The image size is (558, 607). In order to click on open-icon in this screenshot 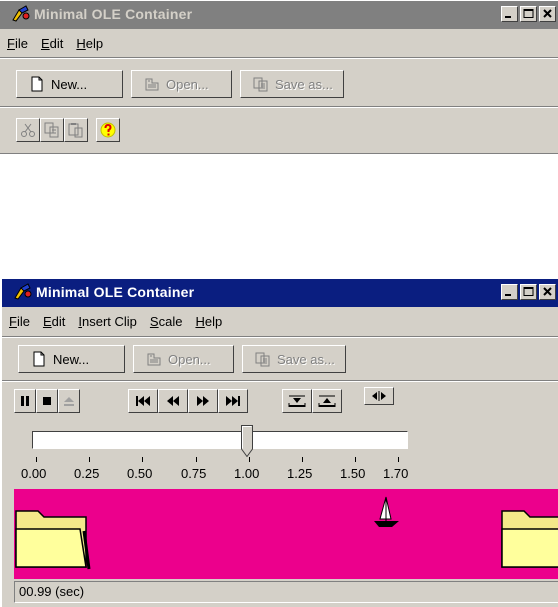, I will do `click(152, 84)`.